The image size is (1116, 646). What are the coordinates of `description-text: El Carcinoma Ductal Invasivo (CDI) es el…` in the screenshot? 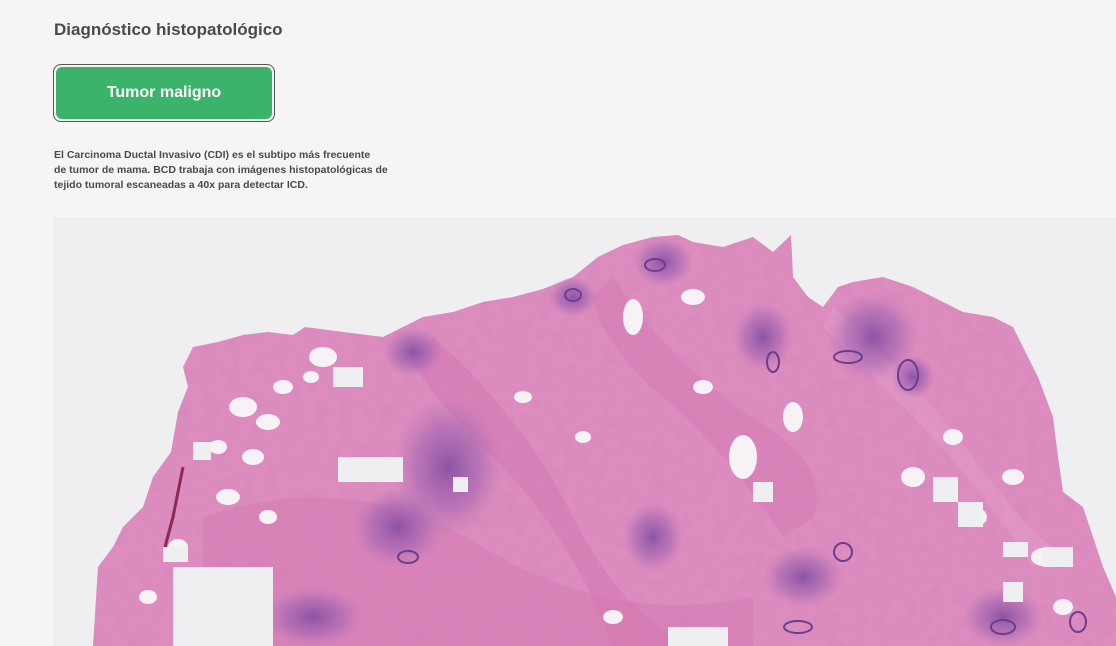 It's located at (229, 170).